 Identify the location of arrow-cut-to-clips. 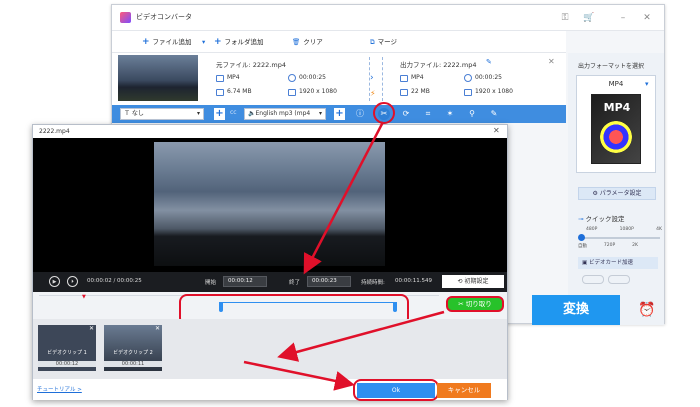
(361, 336).